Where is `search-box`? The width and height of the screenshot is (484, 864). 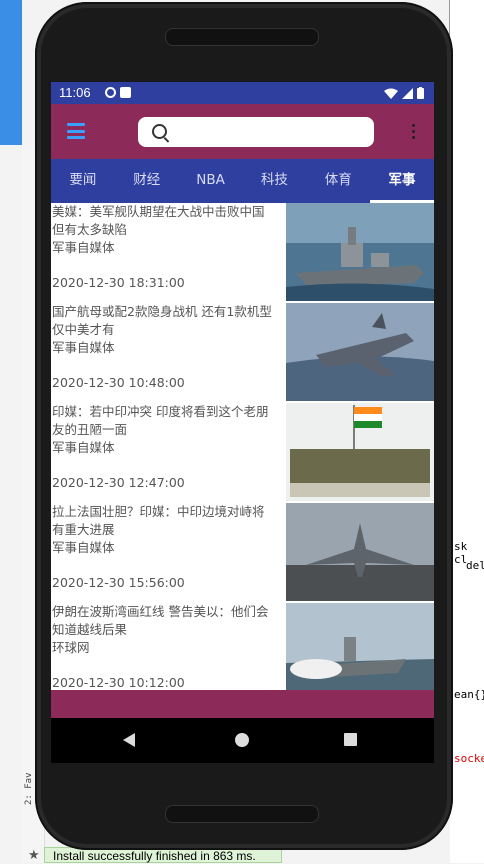
search-box is located at coordinates (256, 132).